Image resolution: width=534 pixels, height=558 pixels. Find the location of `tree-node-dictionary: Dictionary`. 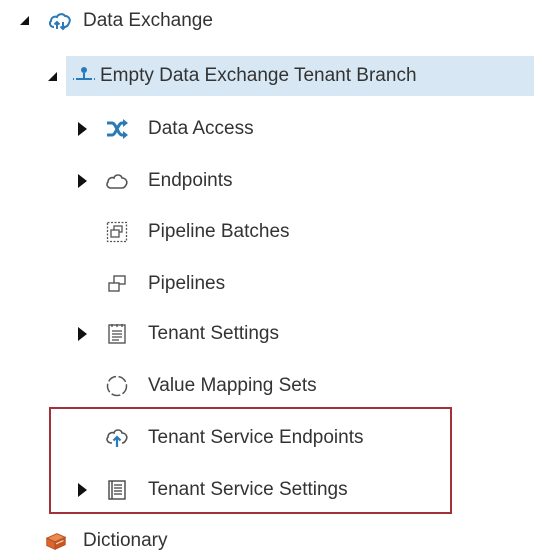

tree-node-dictionary: Dictionary is located at coordinates (190, 540).